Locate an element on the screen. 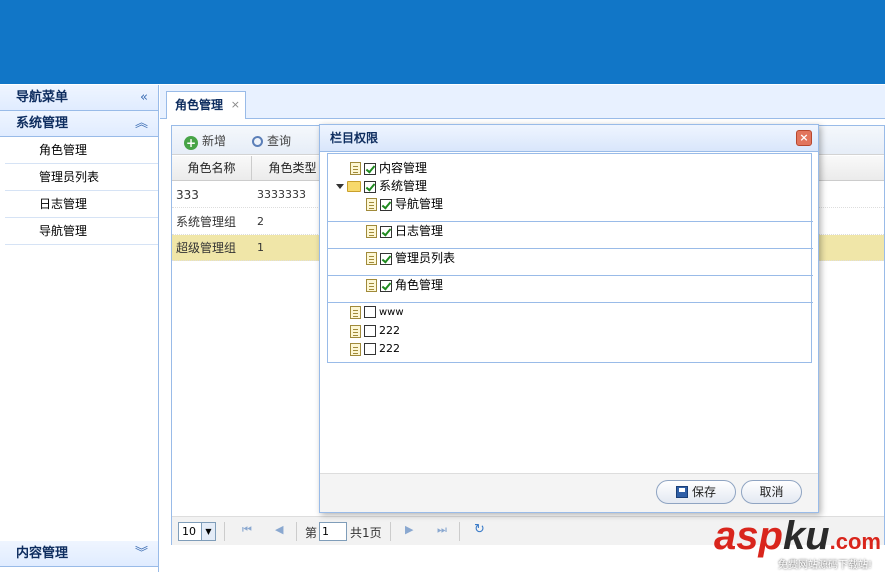  last-page-icon: ⏭ is located at coordinates (442, 530).